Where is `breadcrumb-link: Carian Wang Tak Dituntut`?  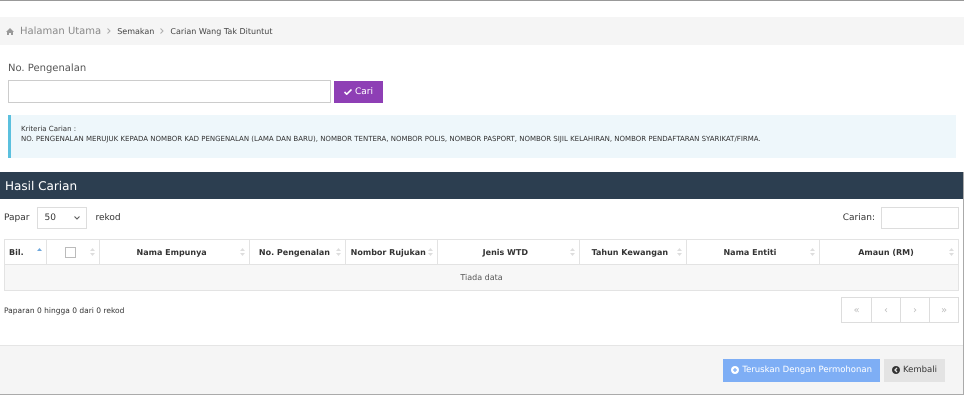 breadcrumb-link: Carian Wang Tak Dituntut is located at coordinates (221, 31).